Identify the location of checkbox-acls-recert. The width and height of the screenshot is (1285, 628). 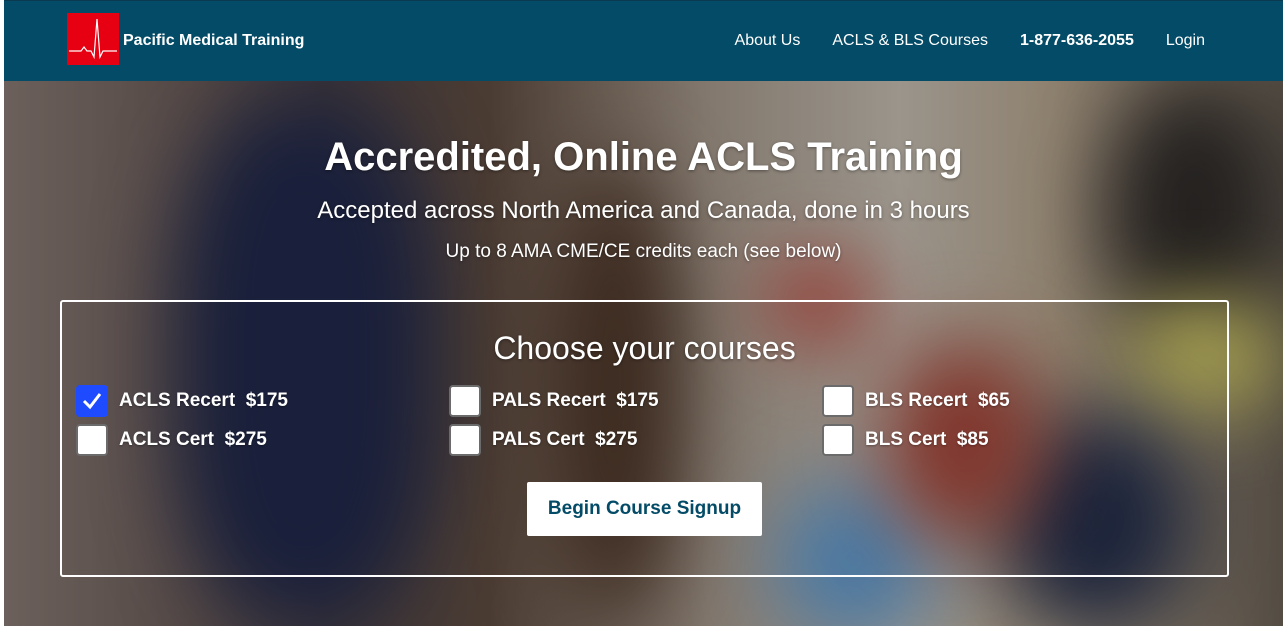
(92, 401).